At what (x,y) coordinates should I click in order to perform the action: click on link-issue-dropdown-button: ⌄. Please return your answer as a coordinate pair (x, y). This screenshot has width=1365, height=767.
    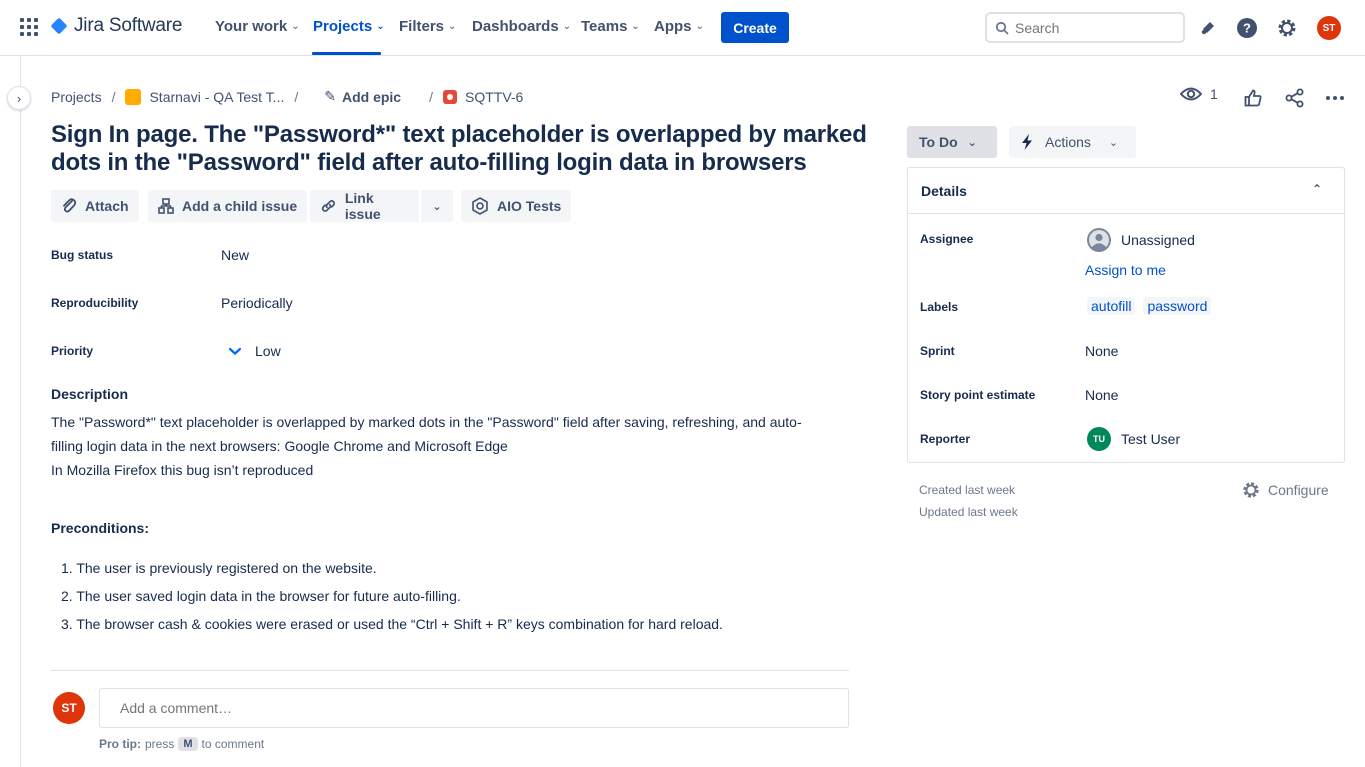
    Looking at the image, I should click on (437, 206).